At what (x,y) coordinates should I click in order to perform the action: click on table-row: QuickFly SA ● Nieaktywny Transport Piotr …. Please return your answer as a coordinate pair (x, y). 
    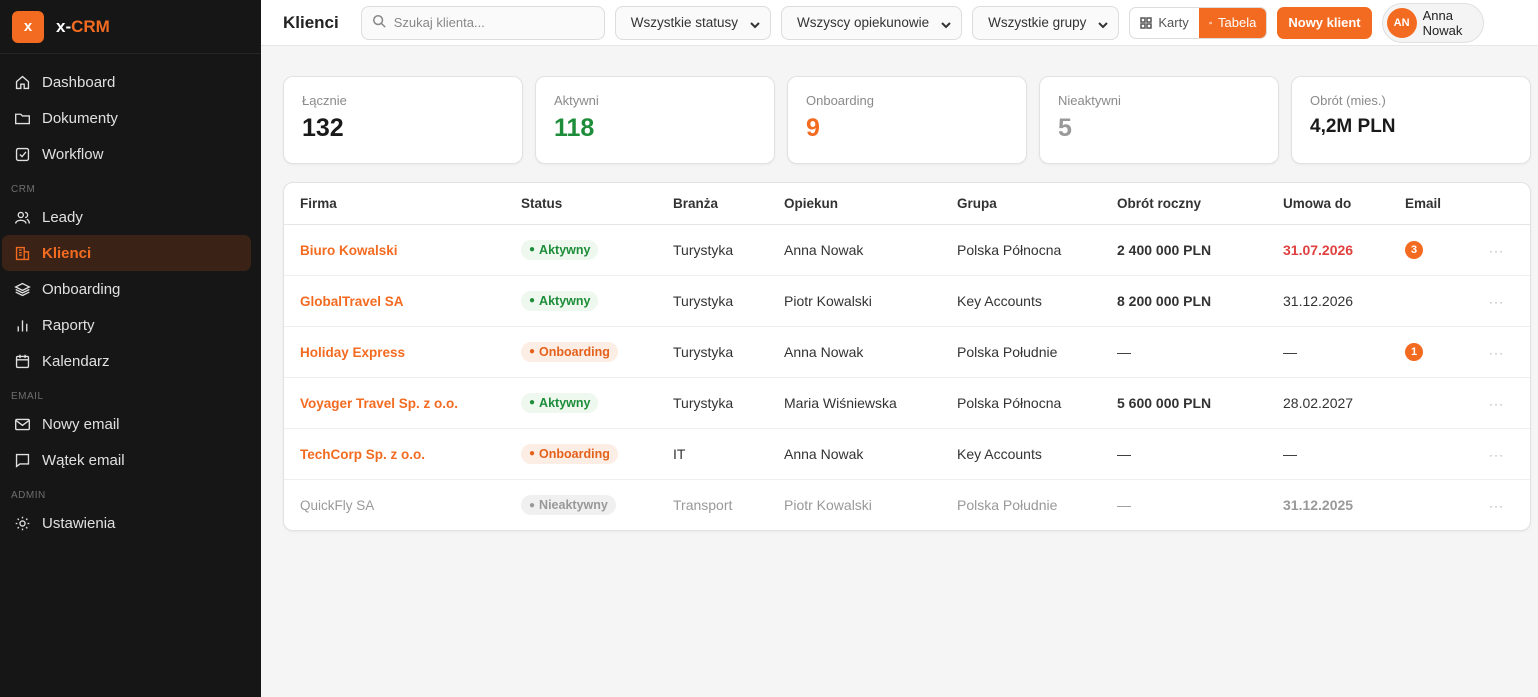
    Looking at the image, I should click on (907, 504).